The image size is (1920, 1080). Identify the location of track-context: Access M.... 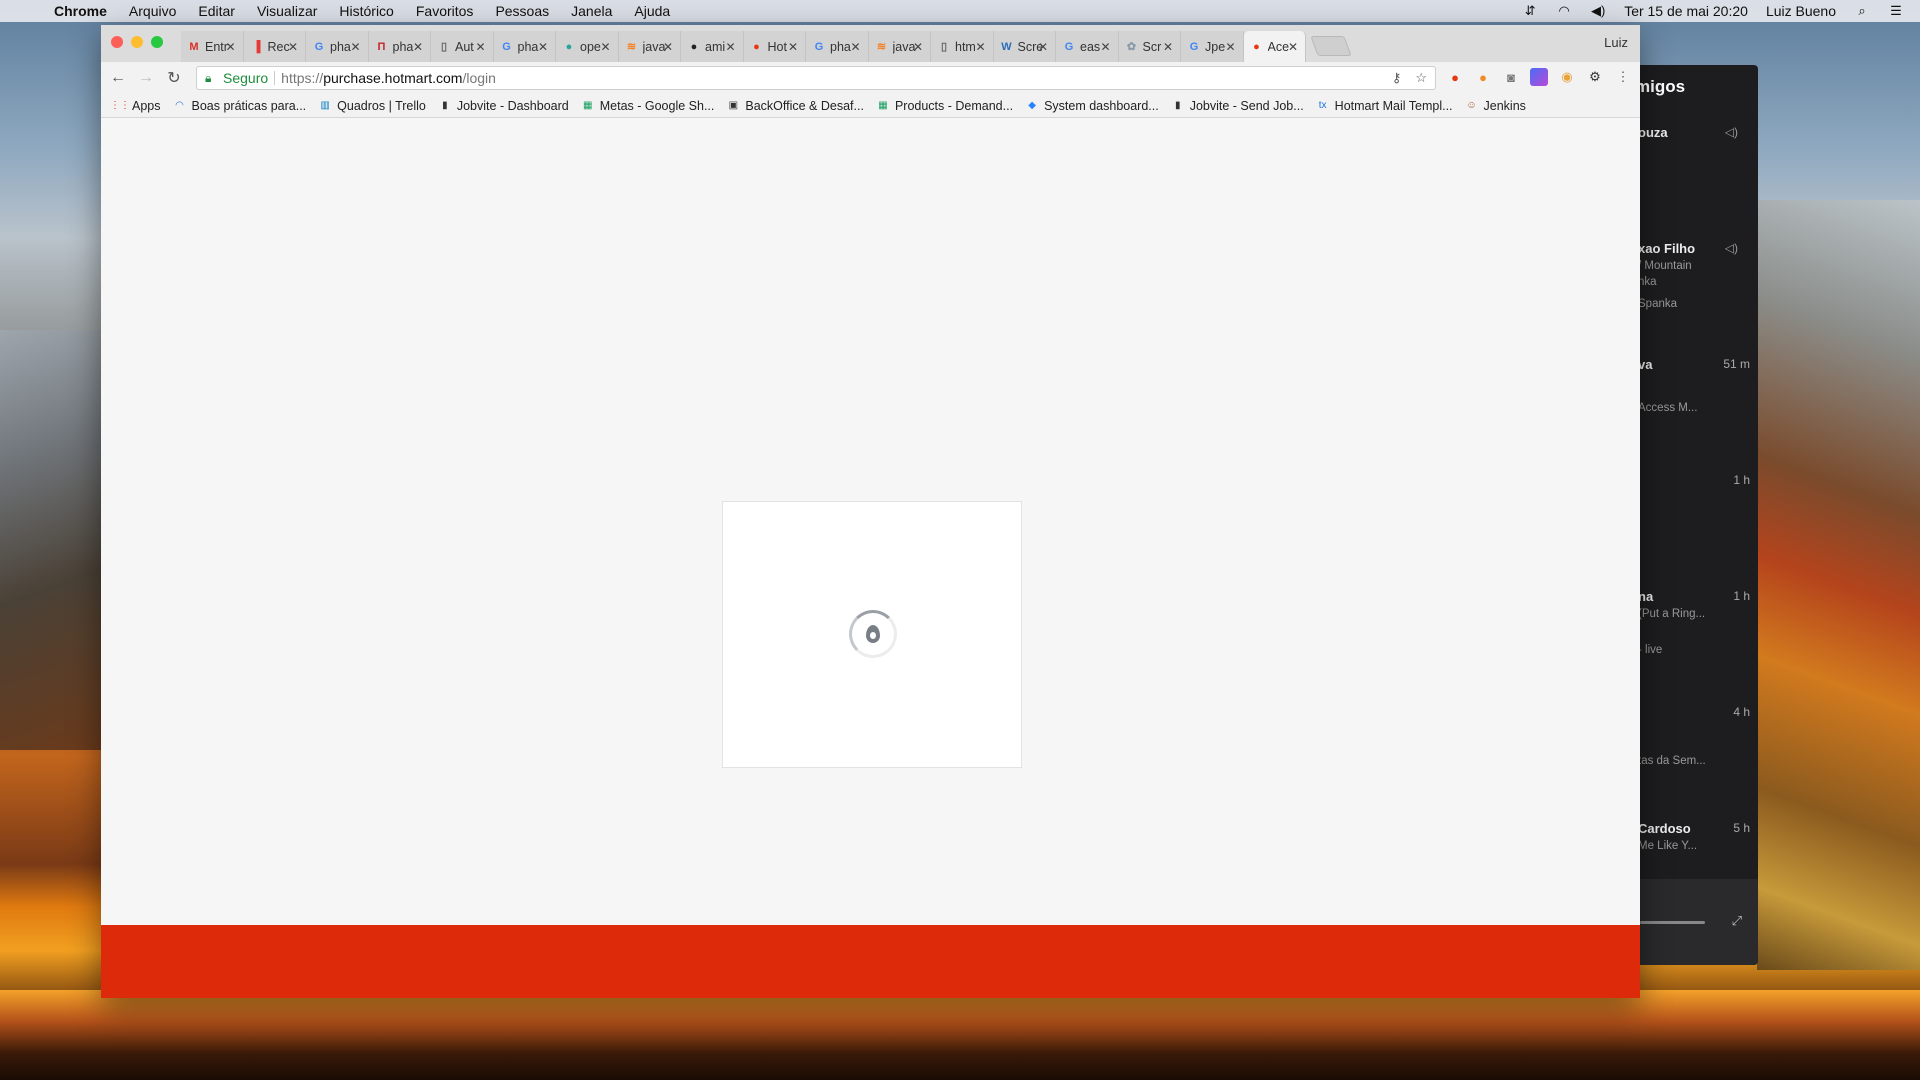
(1668, 408).